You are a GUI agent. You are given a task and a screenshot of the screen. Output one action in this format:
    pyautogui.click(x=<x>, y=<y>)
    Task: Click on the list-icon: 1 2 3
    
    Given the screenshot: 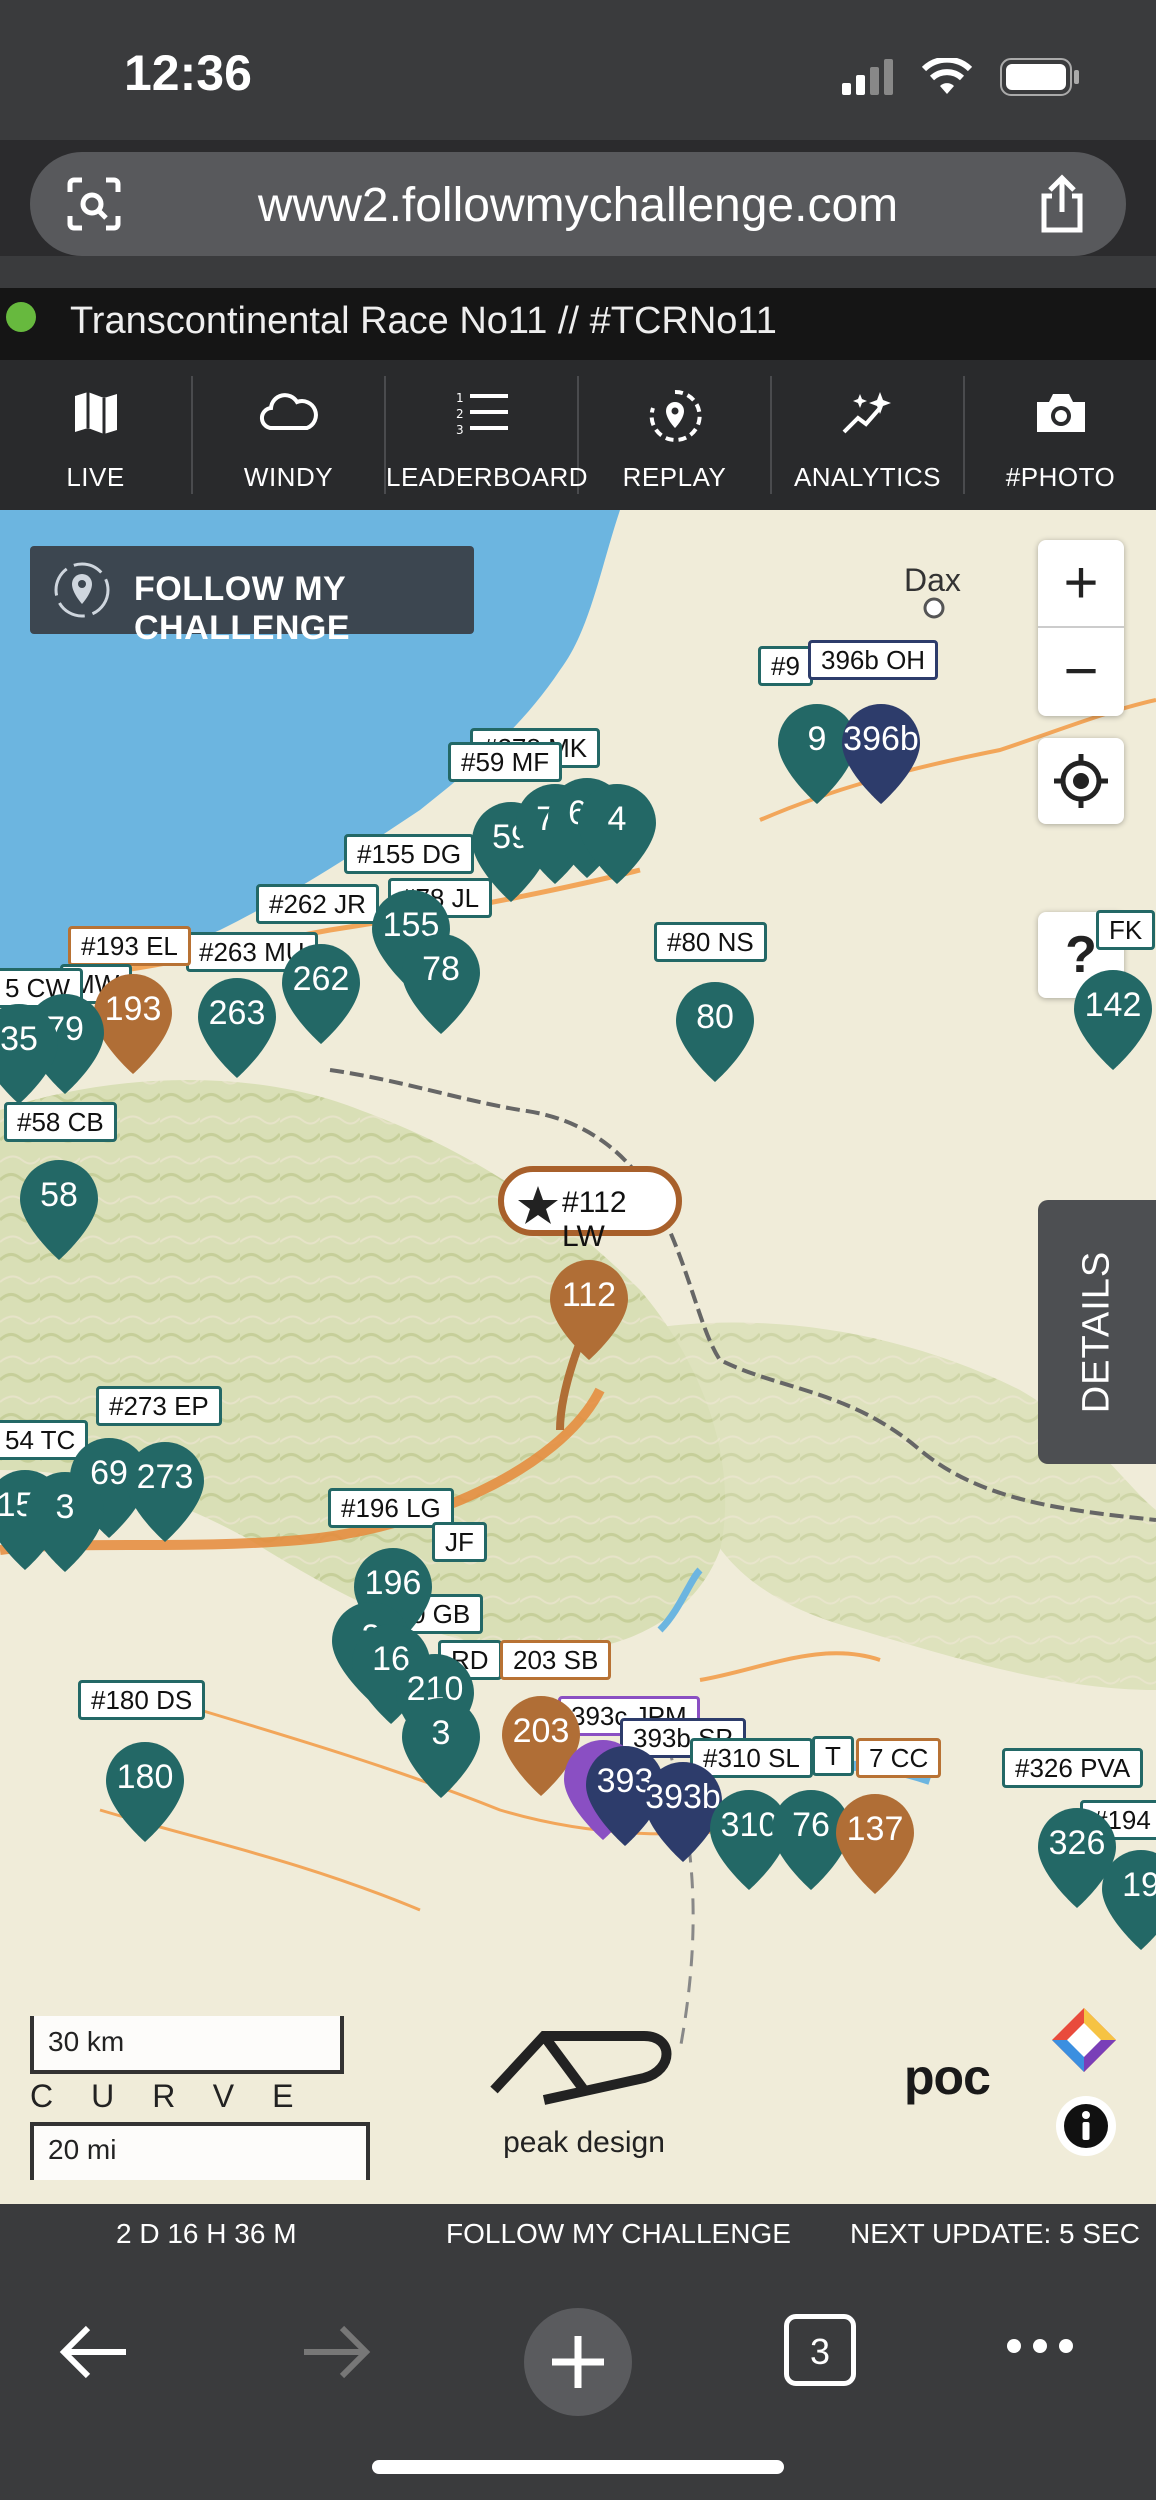 What is the action you would take?
    pyautogui.click(x=482, y=414)
    